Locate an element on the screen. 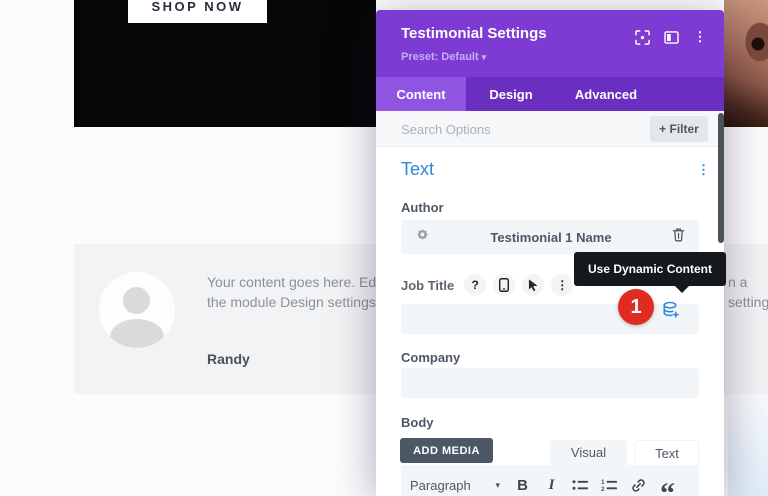  testimonial-content-line1-right: n a is located at coordinates (738, 282).